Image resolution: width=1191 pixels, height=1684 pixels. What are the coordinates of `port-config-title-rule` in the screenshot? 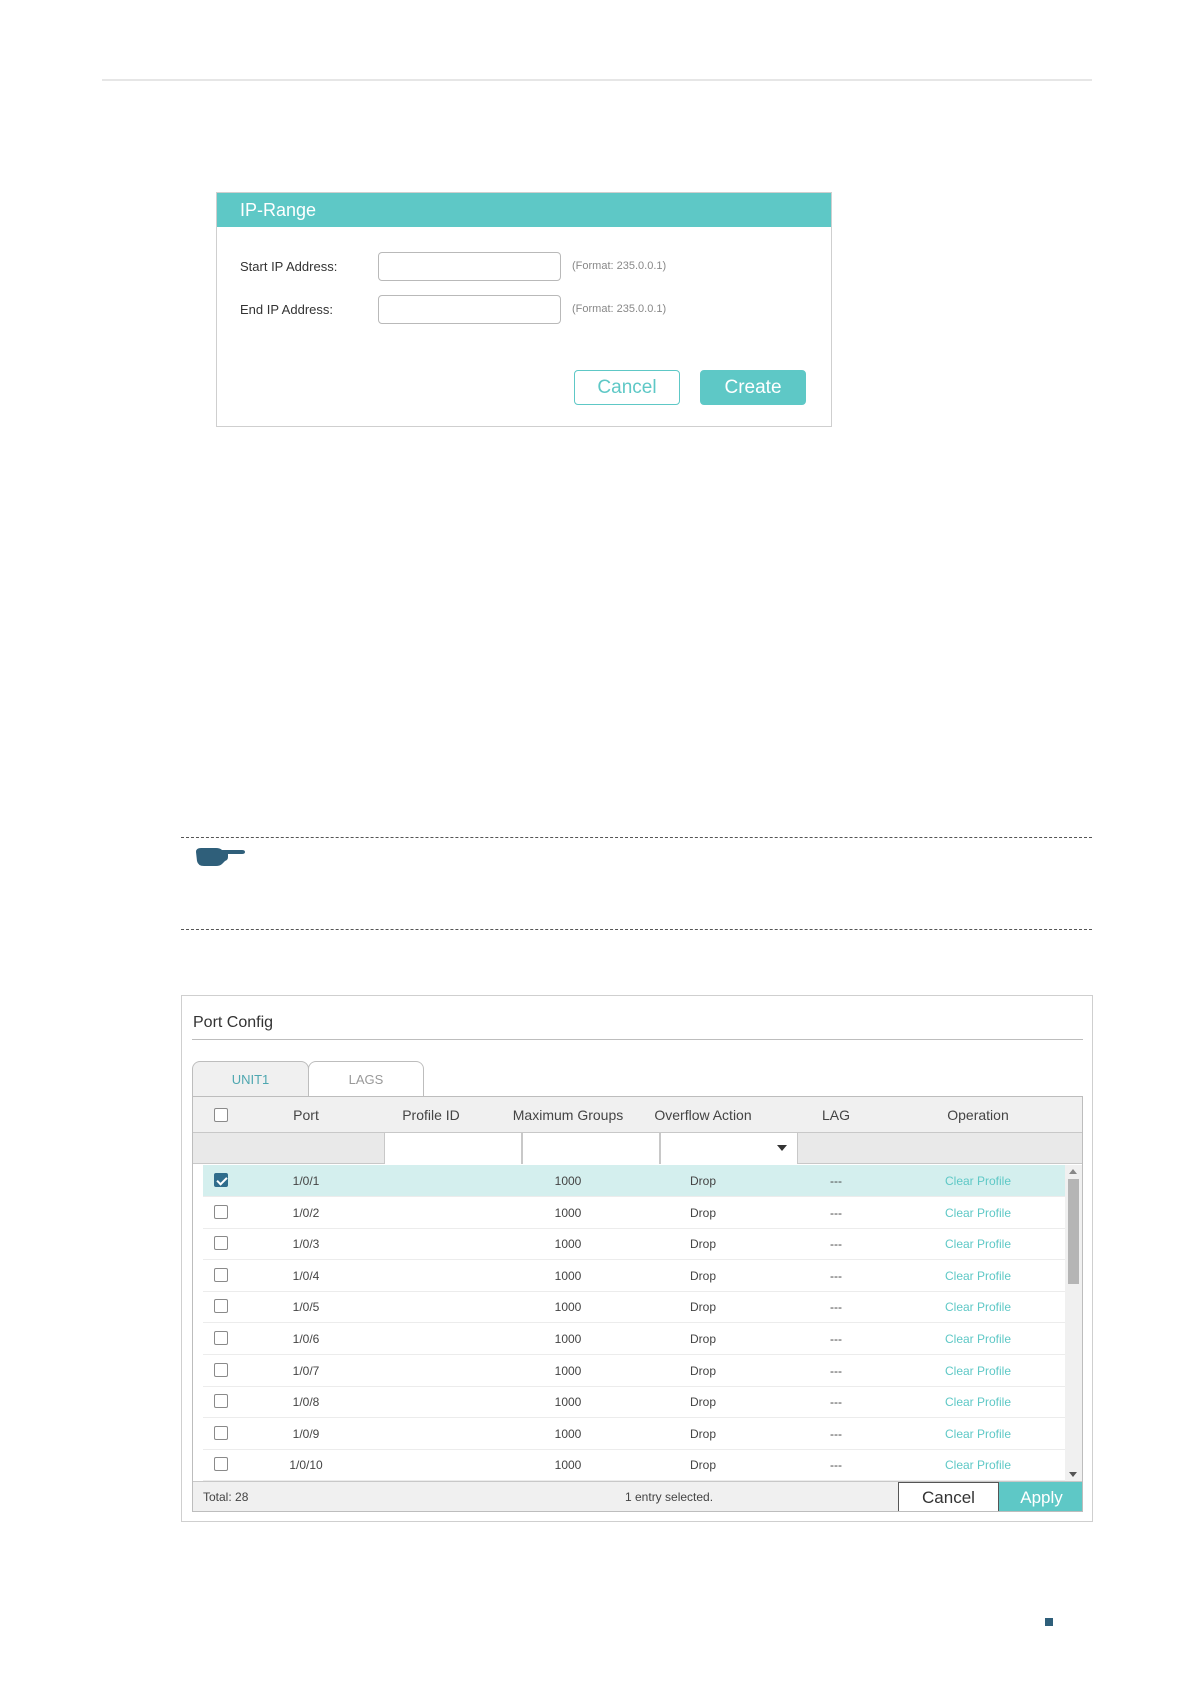 It's located at (637, 1039).